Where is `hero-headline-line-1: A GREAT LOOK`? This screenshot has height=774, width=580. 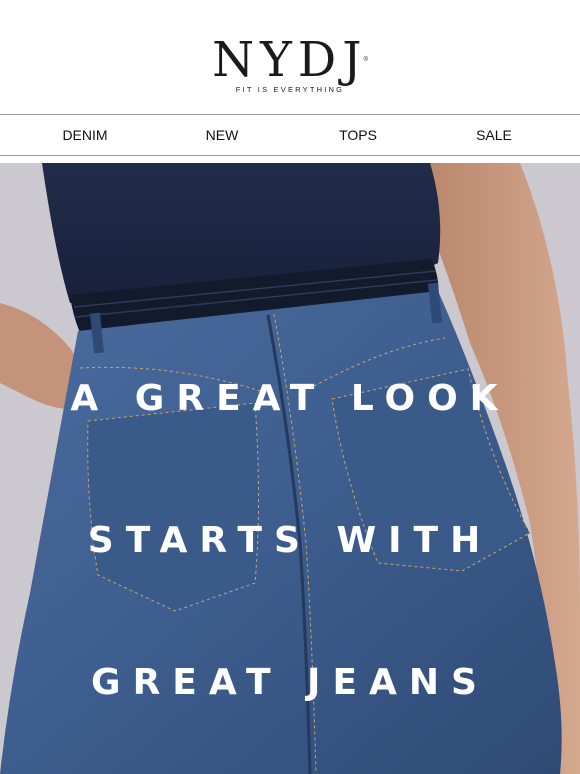 hero-headline-line-1: A GREAT LOOK is located at coordinates (290, 398).